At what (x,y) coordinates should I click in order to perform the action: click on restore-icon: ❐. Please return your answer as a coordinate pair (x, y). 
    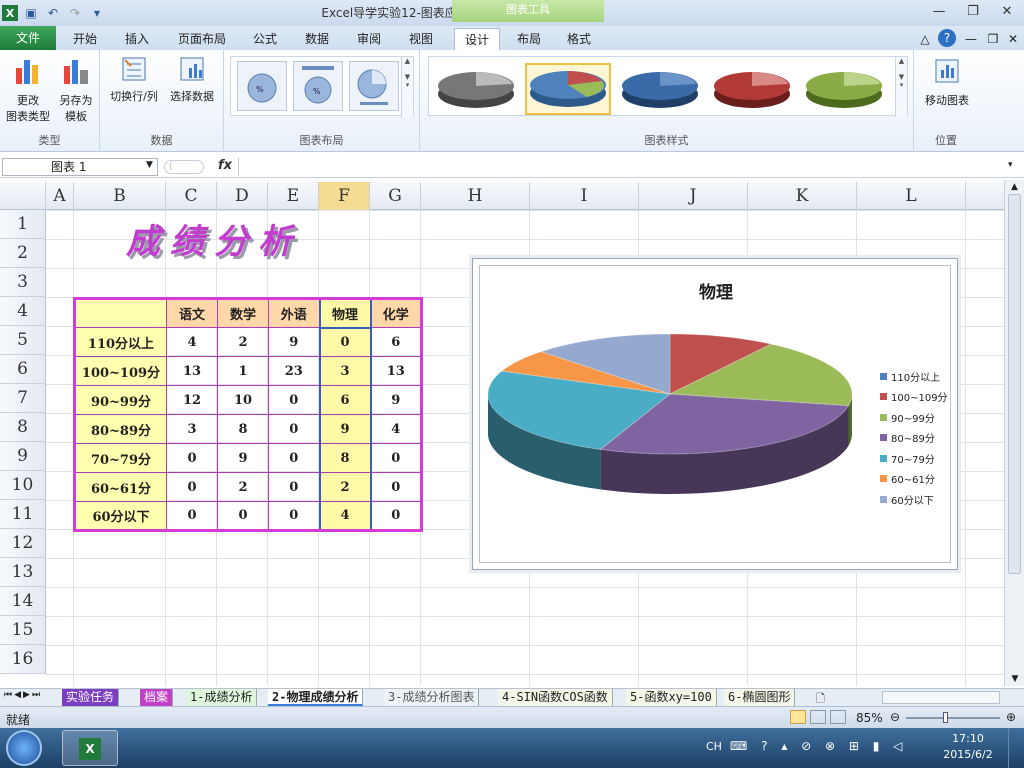
    Looking at the image, I should click on (973, 11).